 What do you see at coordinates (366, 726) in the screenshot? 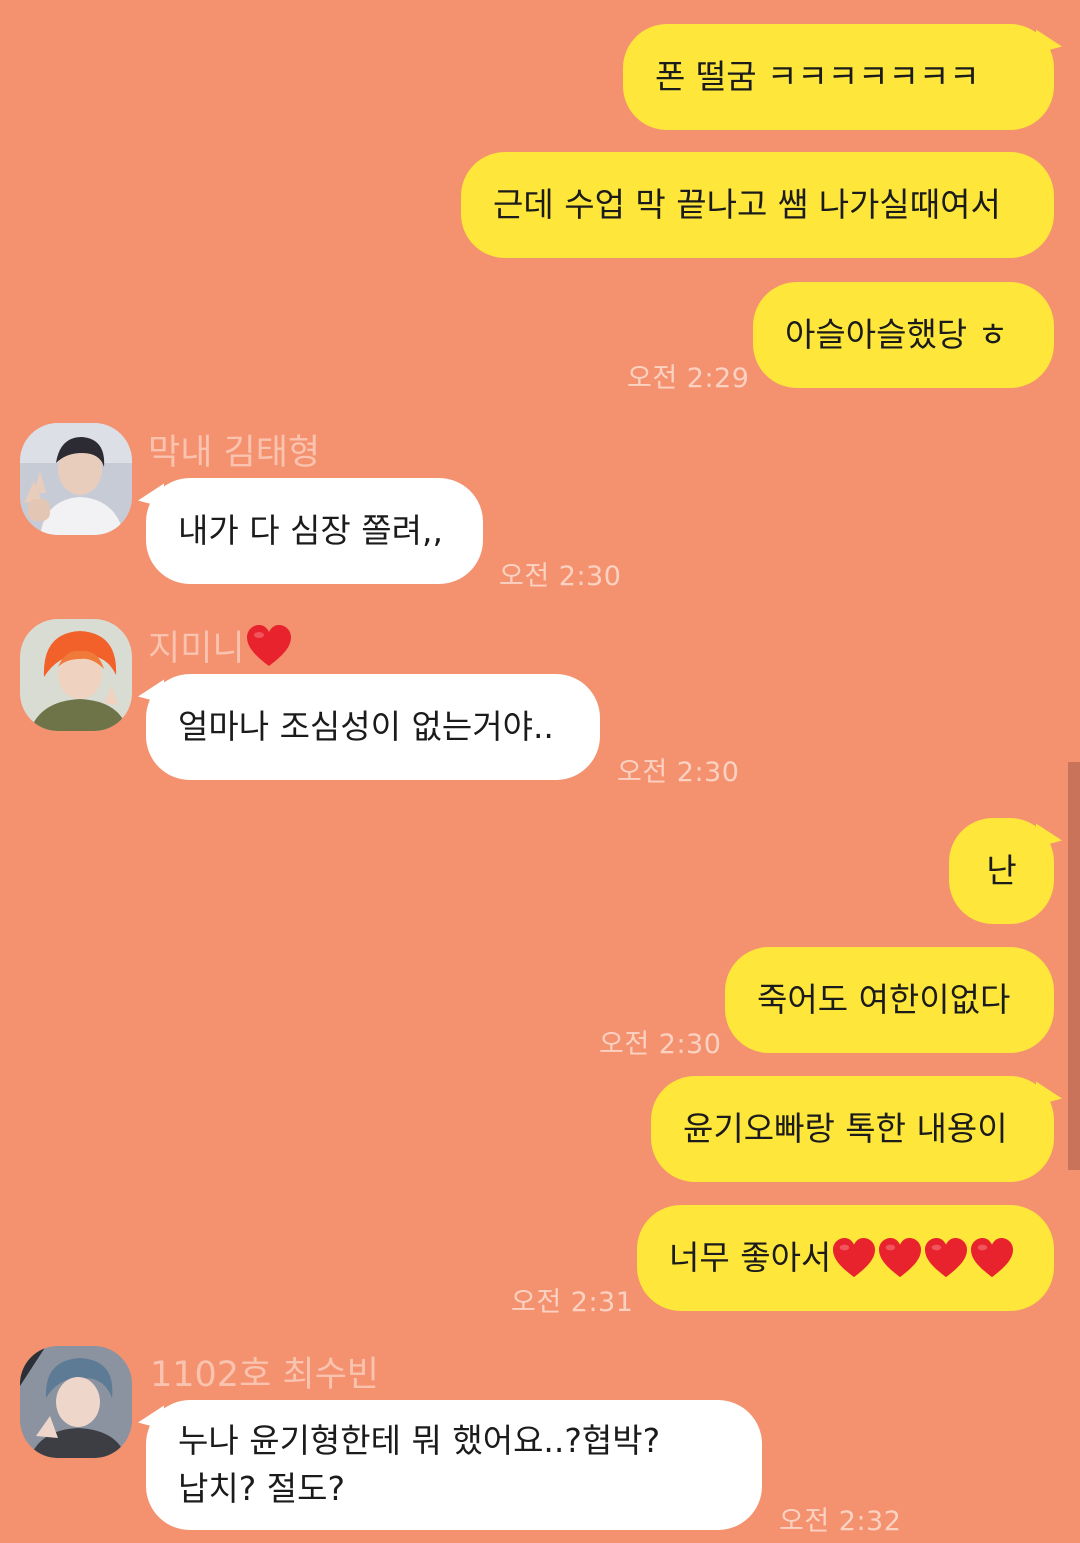
I see `message-text: 얼마나 조심성이 없는거야..` at bounding box center [366, 726].